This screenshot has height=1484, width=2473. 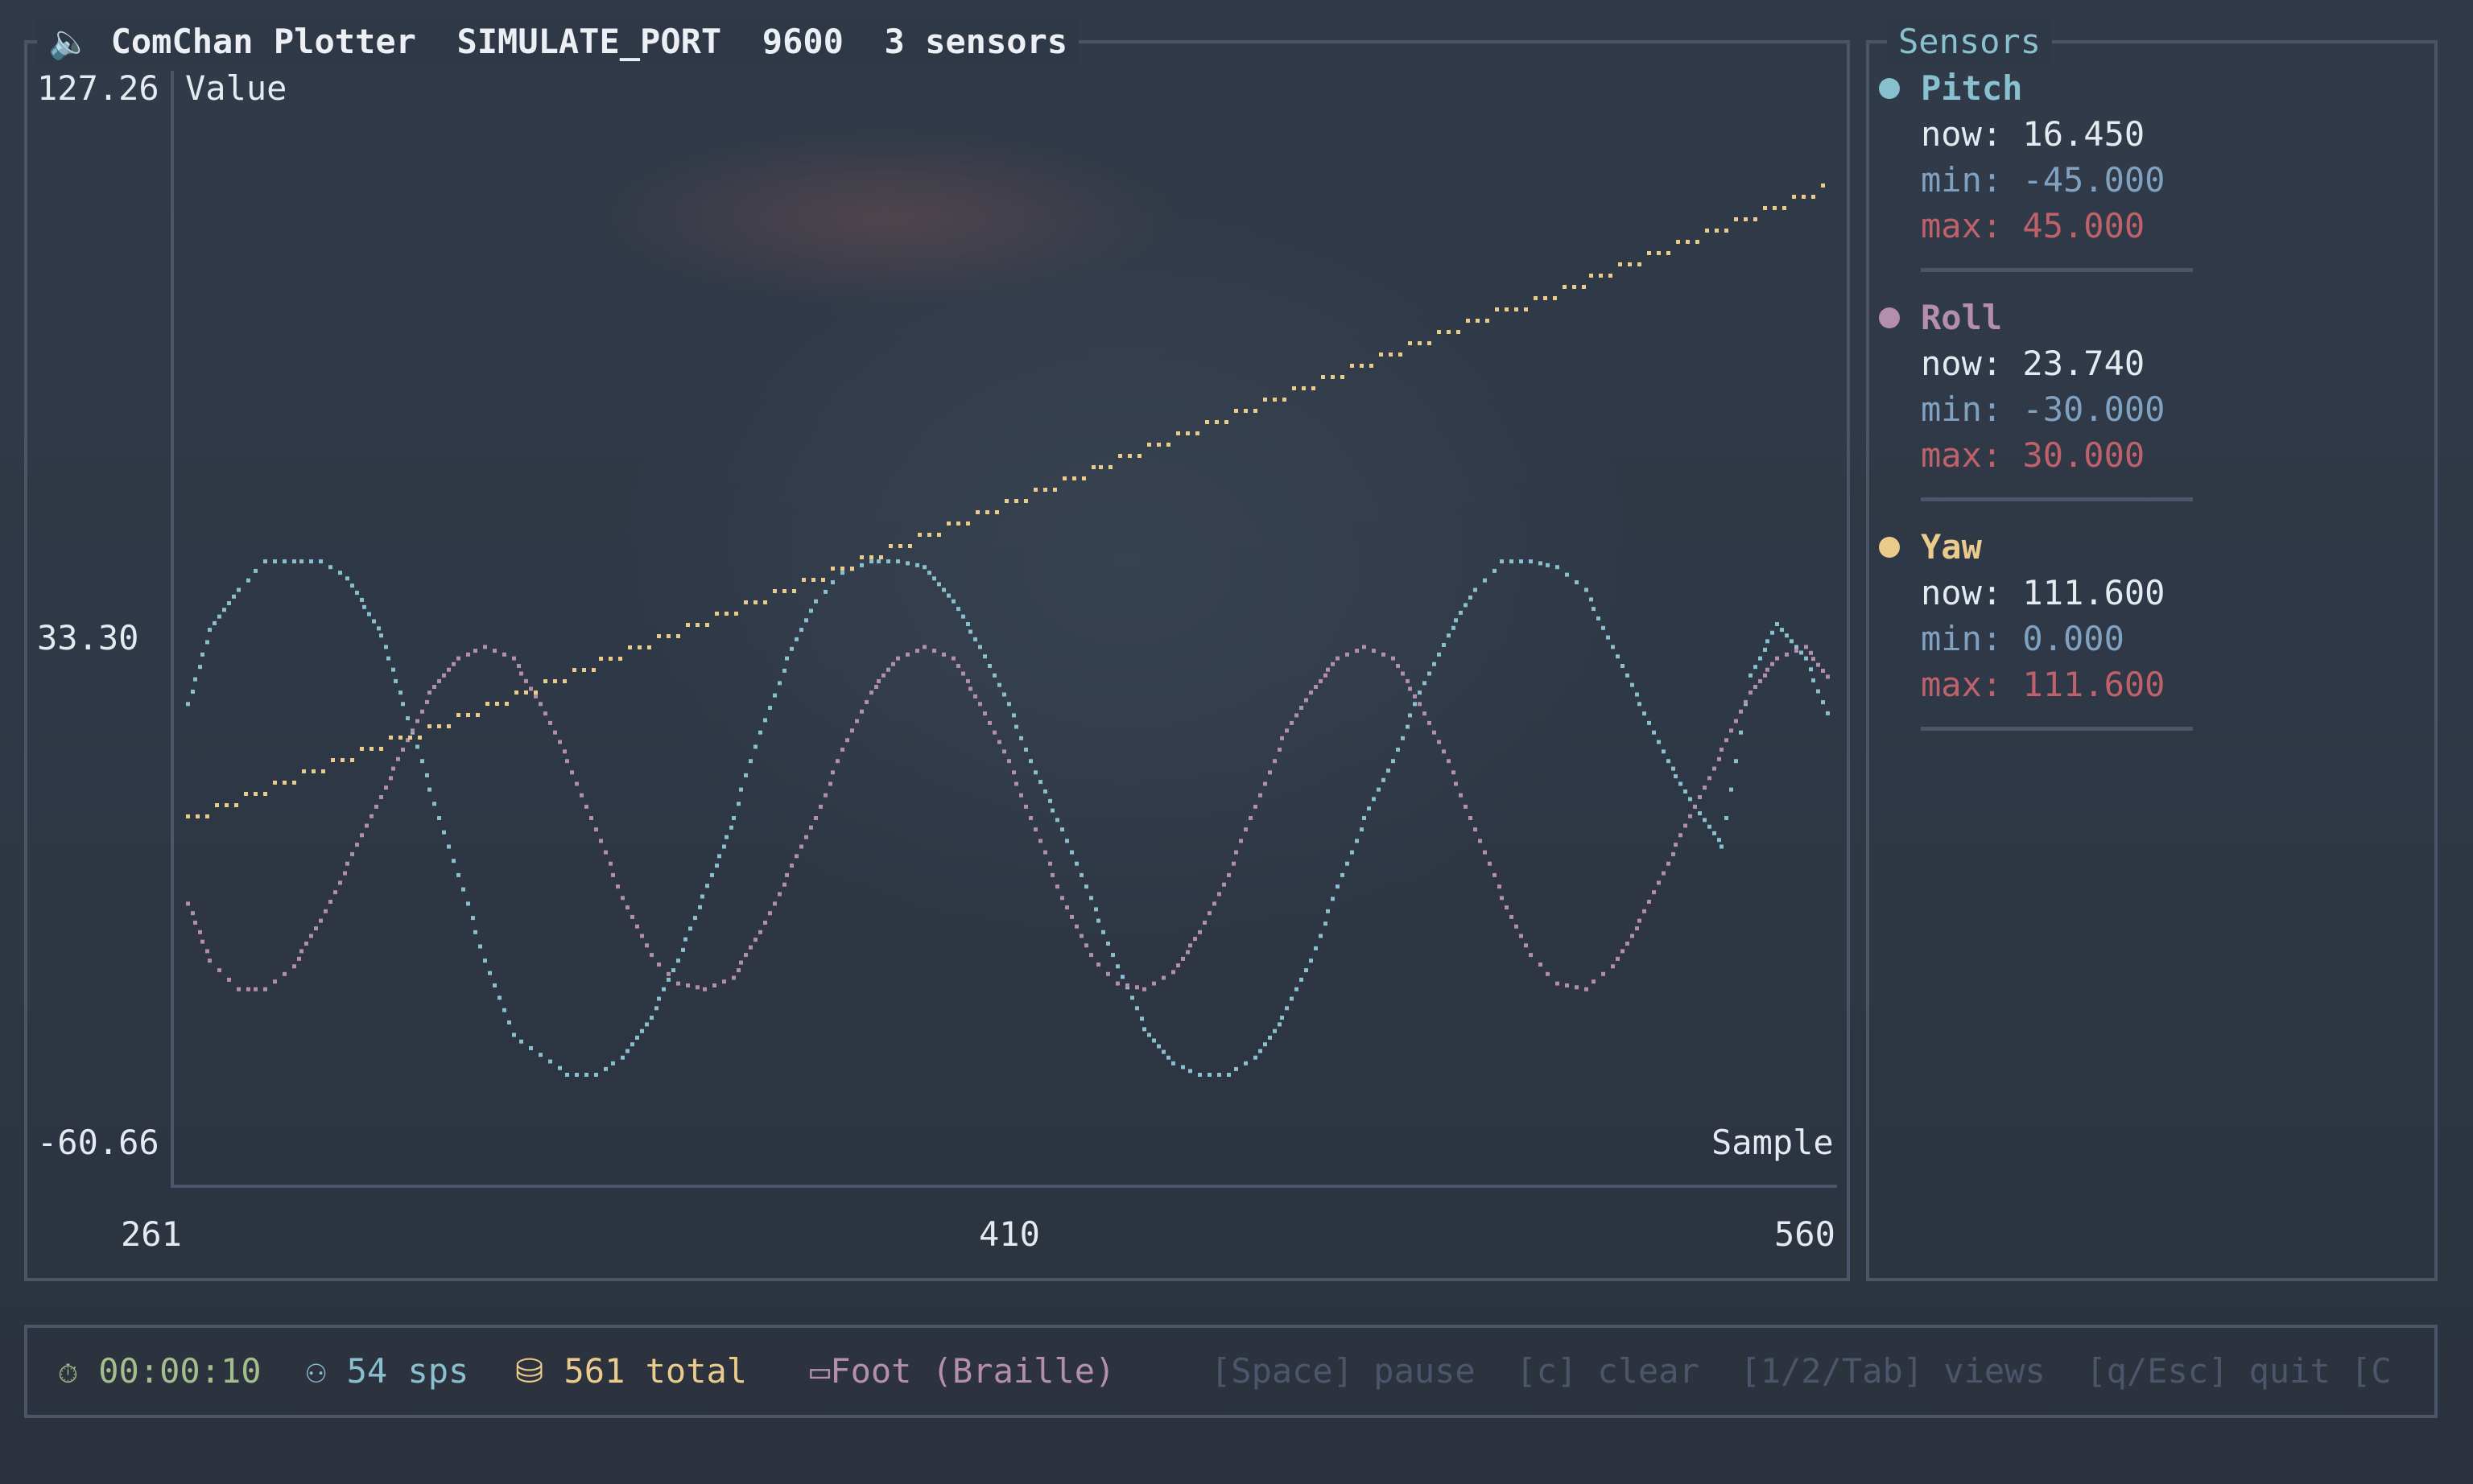 I want to click on people-icon: ⚇, so click(x=316, y=1371).